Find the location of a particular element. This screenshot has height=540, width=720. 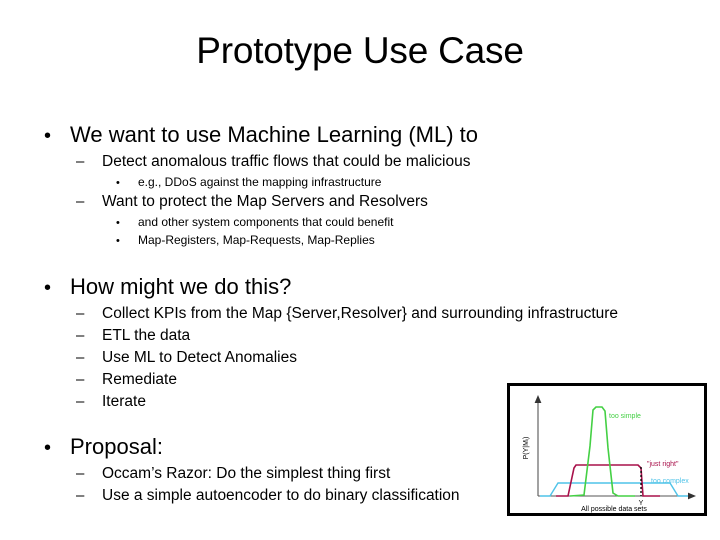

bullet-text: Map-Registers, Map-Requests, Map-Replies is located at coordinates (256, 240).